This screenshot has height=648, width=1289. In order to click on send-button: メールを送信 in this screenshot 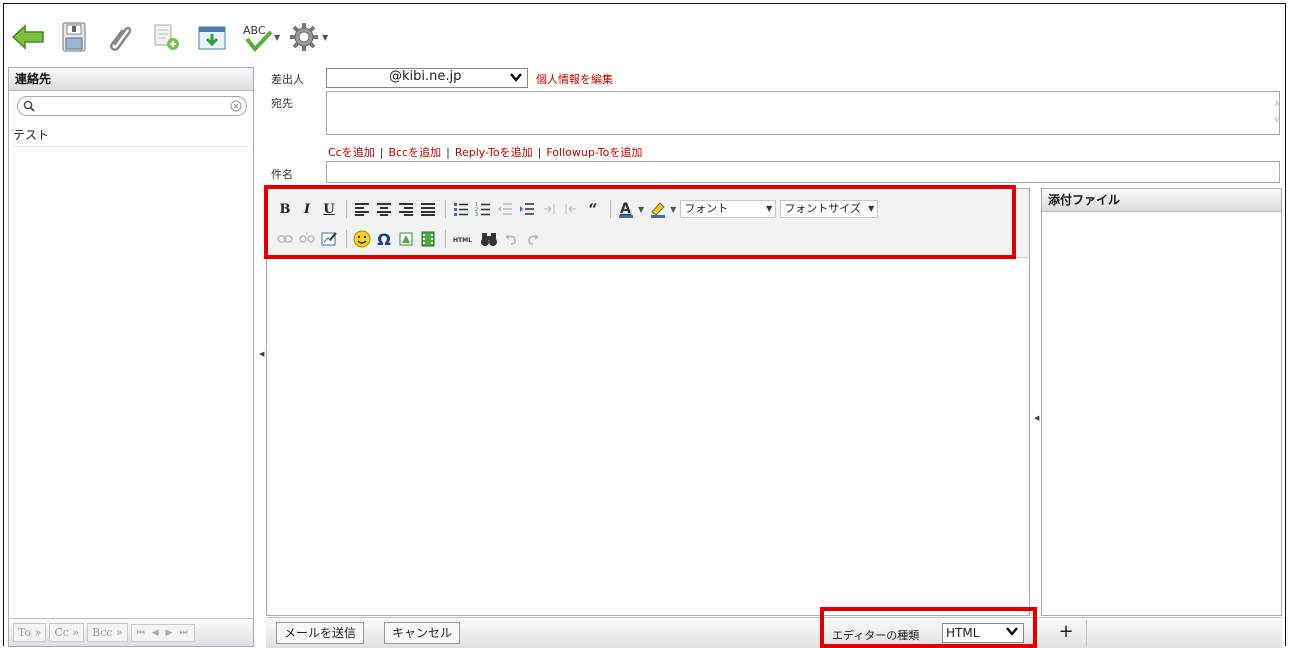, I will do `click(320, 633)`.